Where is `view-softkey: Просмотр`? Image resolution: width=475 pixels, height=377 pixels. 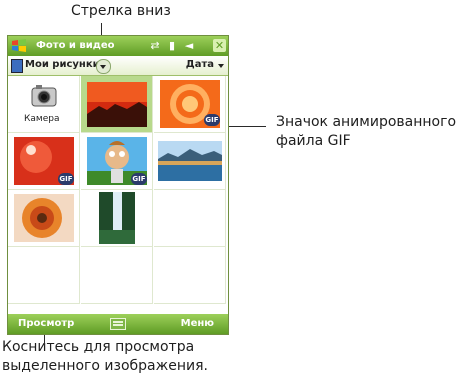
view-softkey: Просмотр is located at coordinates (46, 323).